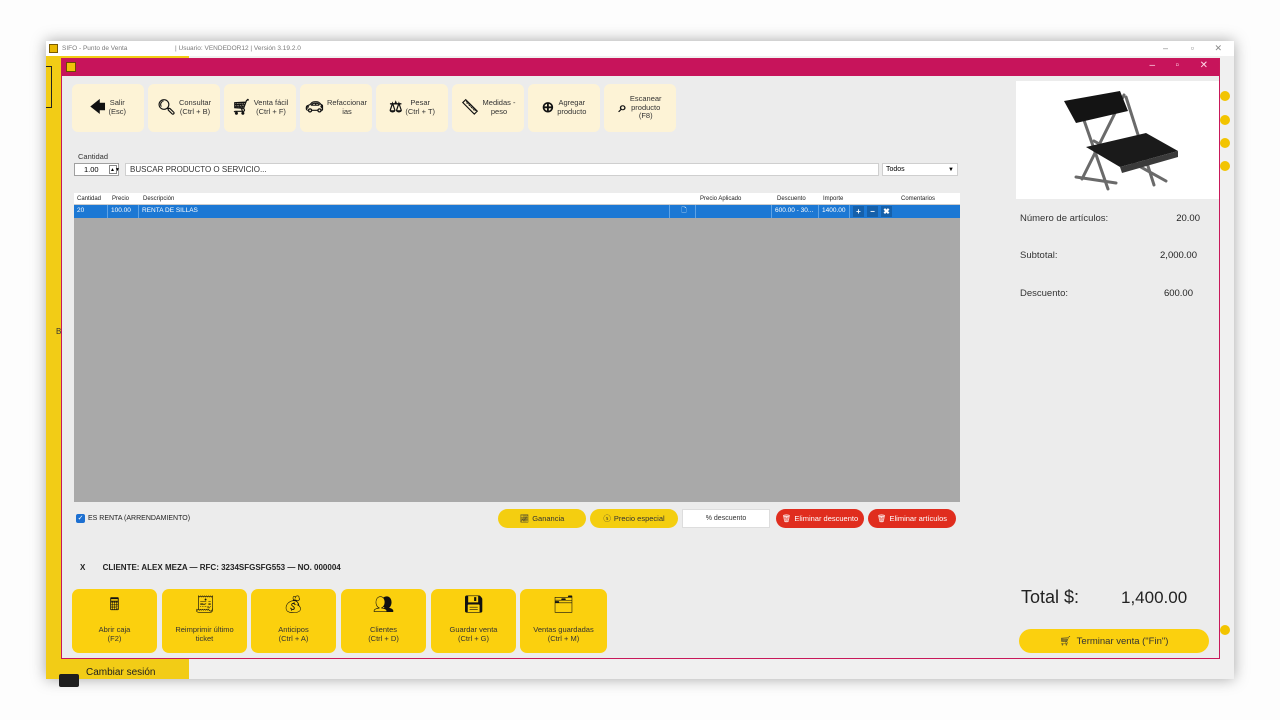 The width and height of the screenshot is (1280, 720). Describe the element at coordinates (732, 198) in the screenshot. I see `column-header: Precio Aplicado` at that location.